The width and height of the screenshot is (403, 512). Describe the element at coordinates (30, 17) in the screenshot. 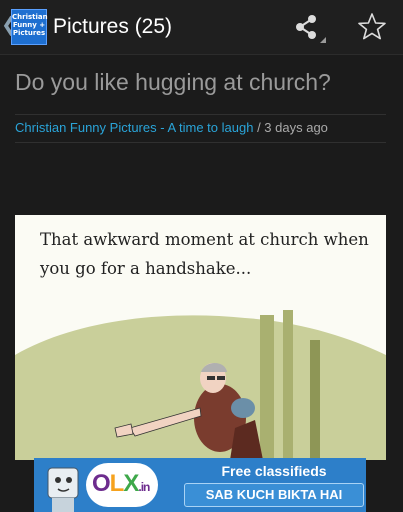

I see `app-icon-line-1: Christian` at that location.